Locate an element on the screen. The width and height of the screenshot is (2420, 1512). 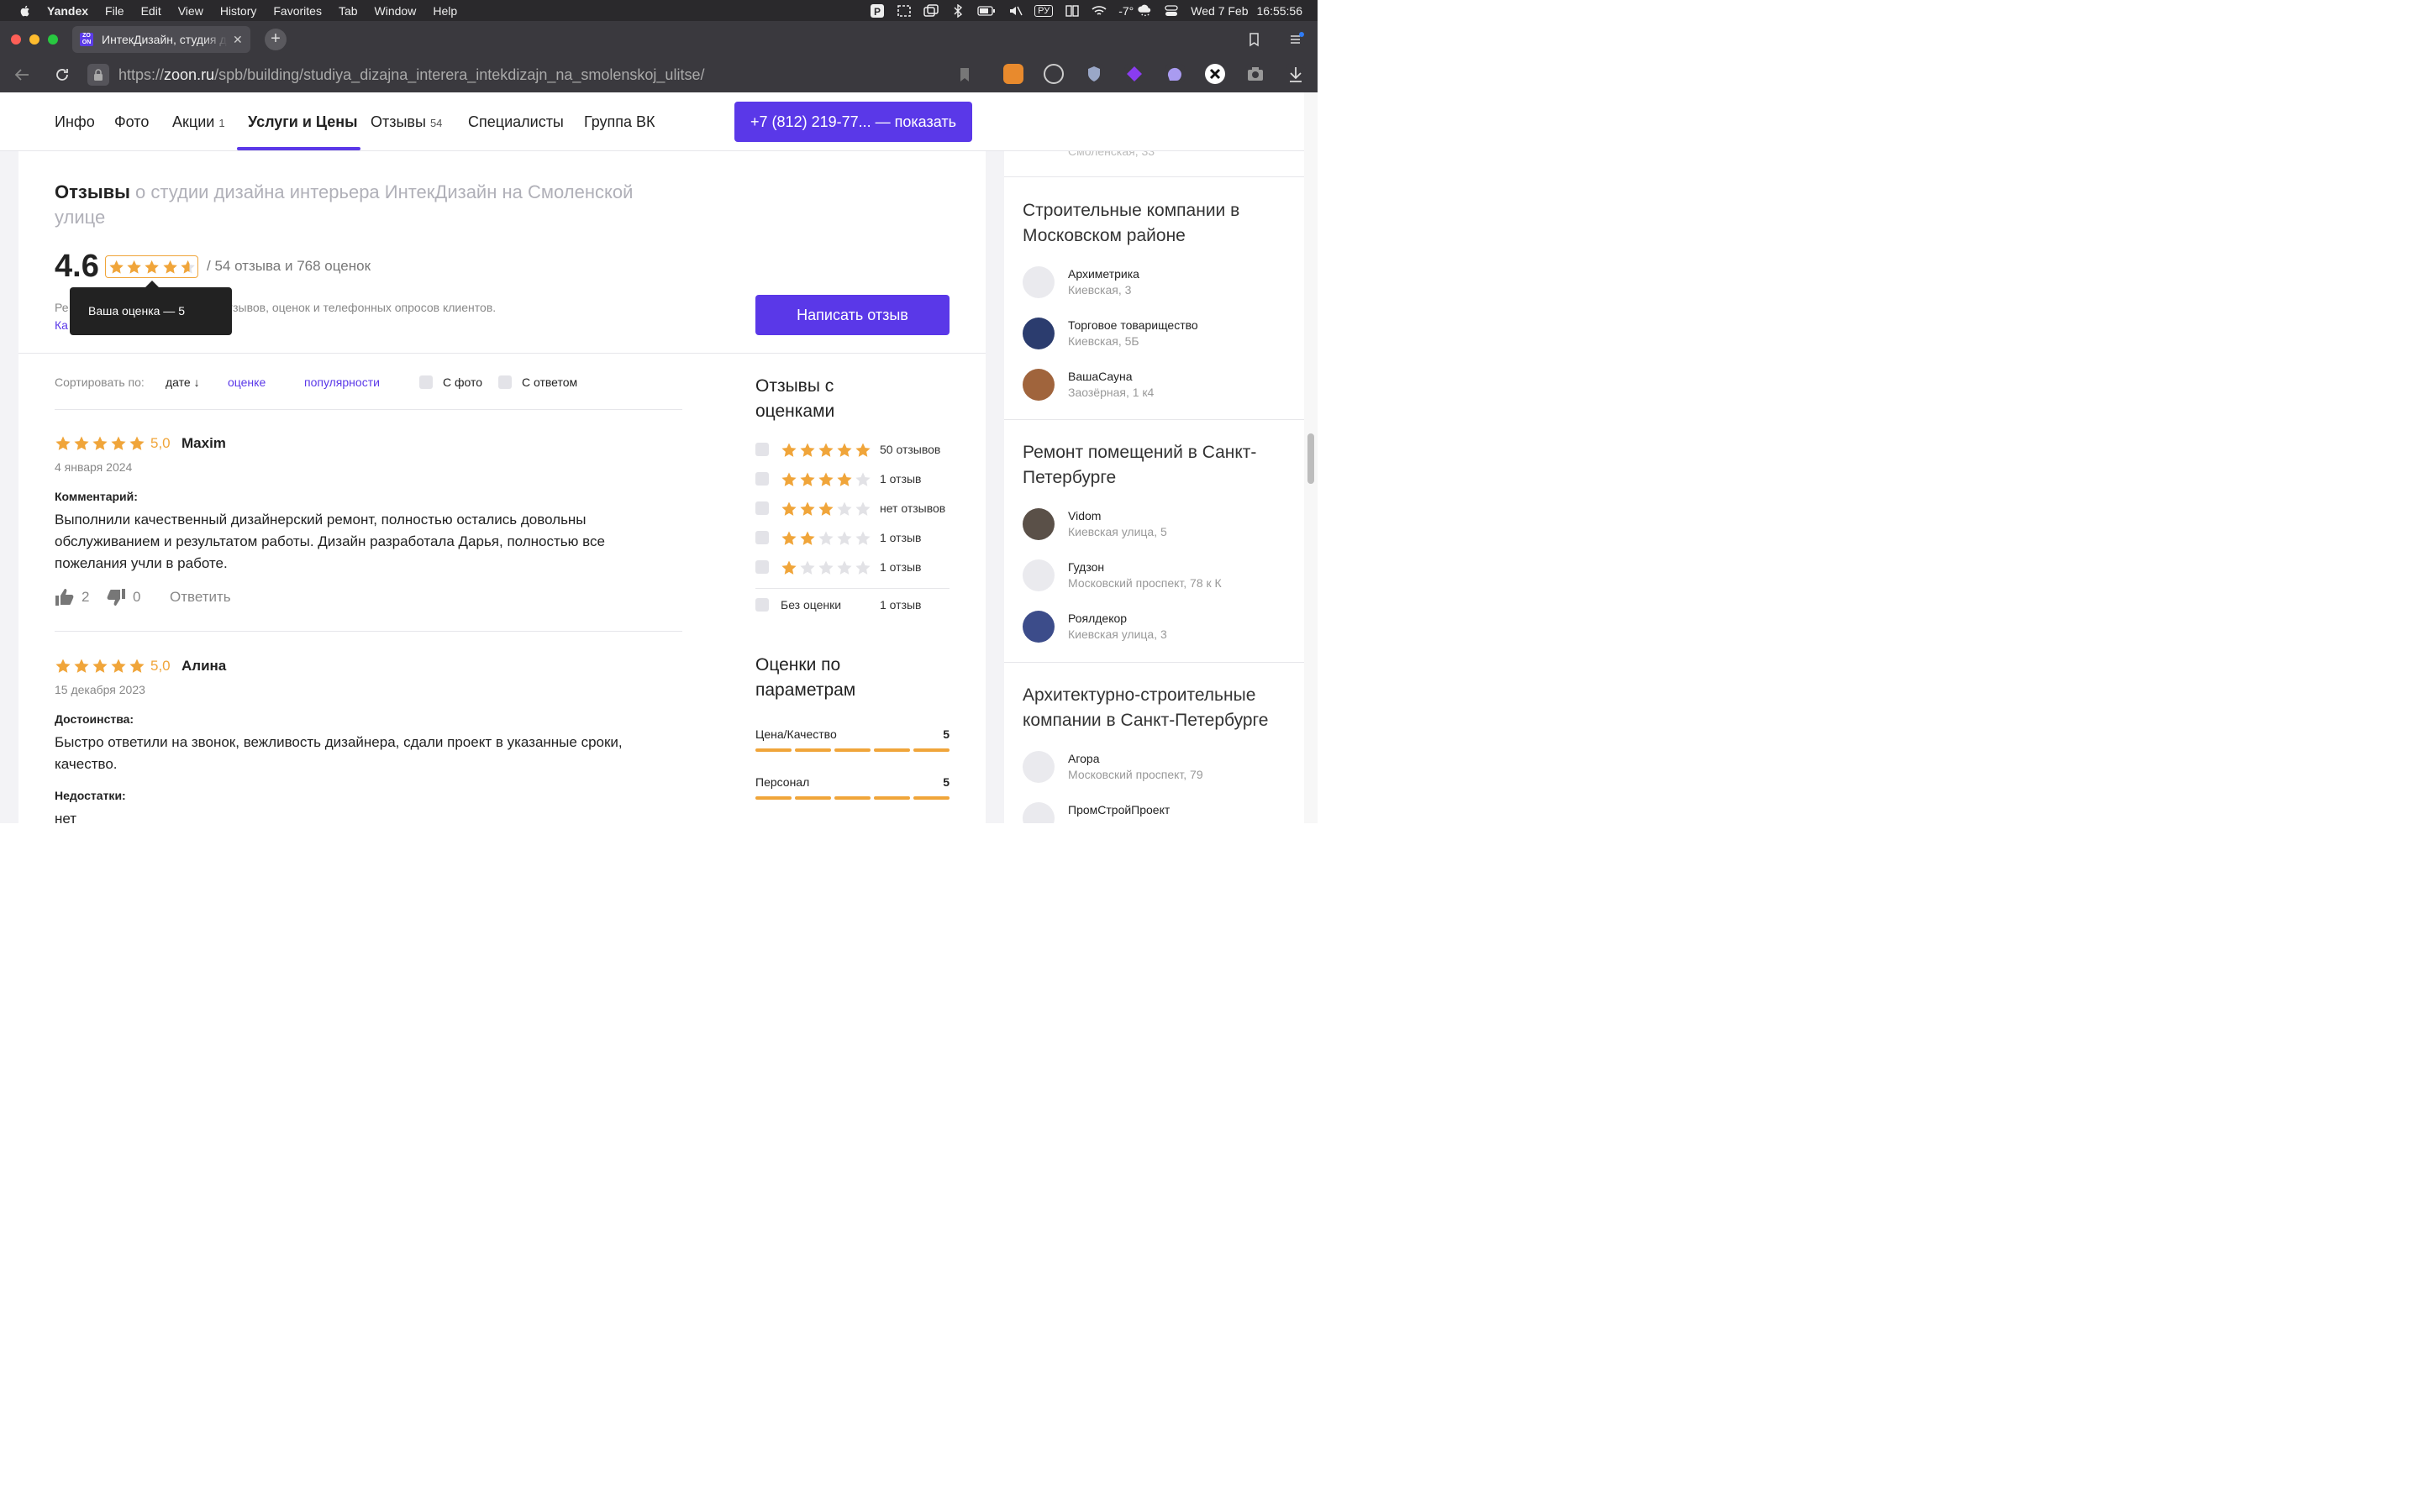
purple-extension-icon is located at coordinates (1134, 74).